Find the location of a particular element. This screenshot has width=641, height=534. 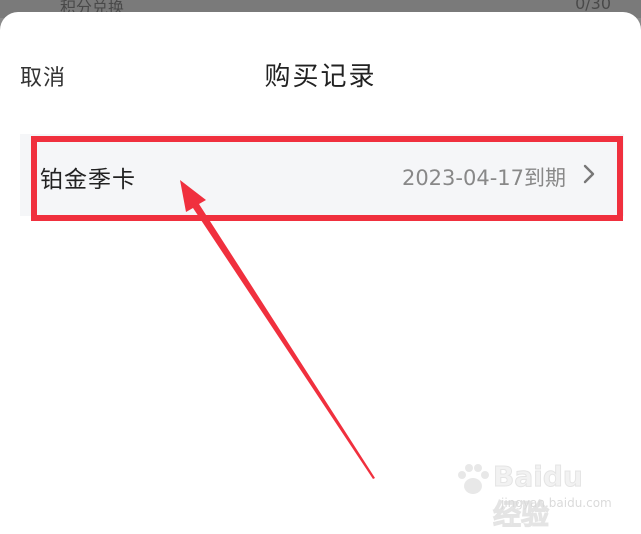

record-expiry-date: 2023-04-17到期 is located at coordinates (483, 178).